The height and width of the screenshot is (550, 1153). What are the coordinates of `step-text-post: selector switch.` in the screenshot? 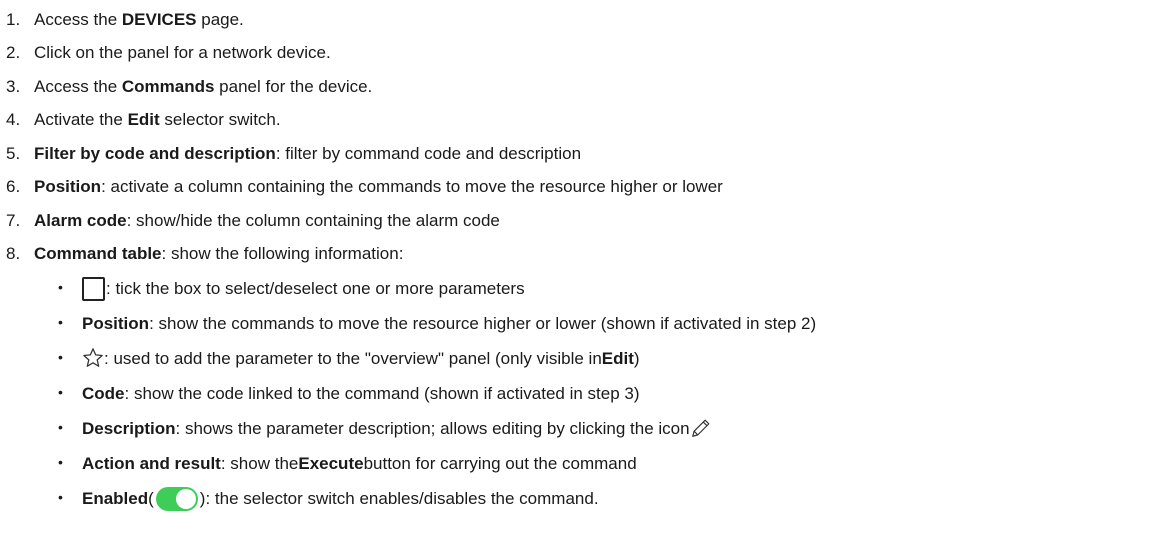 It's located at (220, 120).